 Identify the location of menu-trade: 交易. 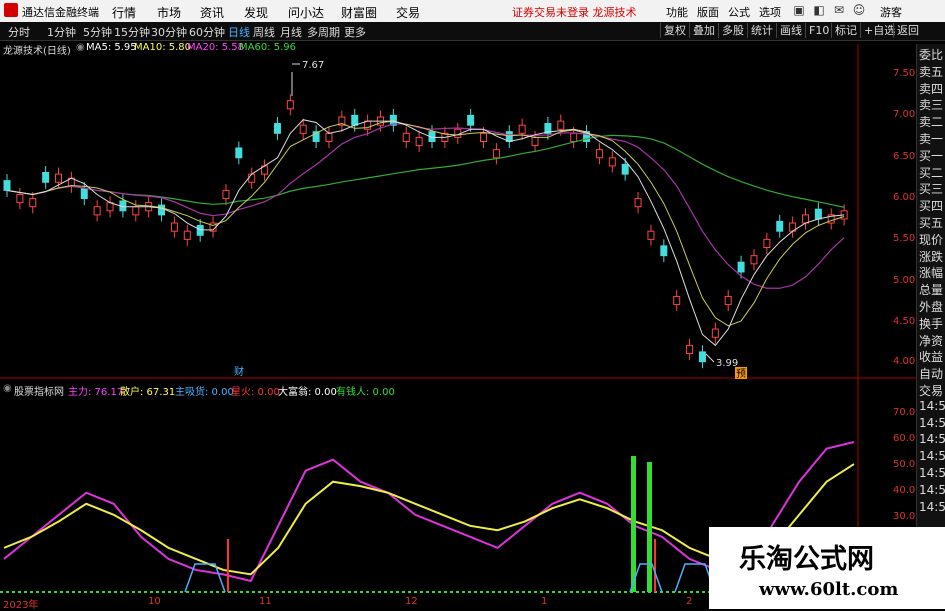
(408, 12).